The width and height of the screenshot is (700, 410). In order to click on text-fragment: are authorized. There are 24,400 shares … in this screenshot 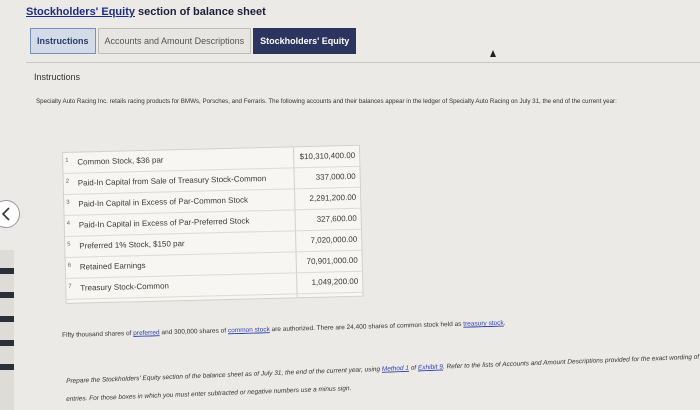, I will do `click(366, 327)`.